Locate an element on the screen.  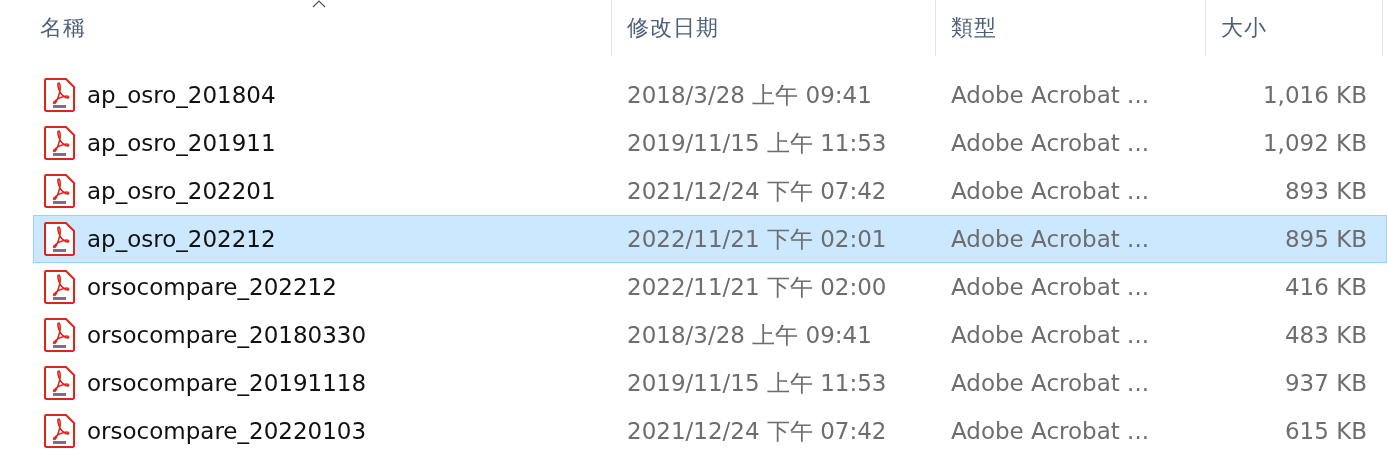
file-size: 895 KB is located at coordinates (1325, 239).